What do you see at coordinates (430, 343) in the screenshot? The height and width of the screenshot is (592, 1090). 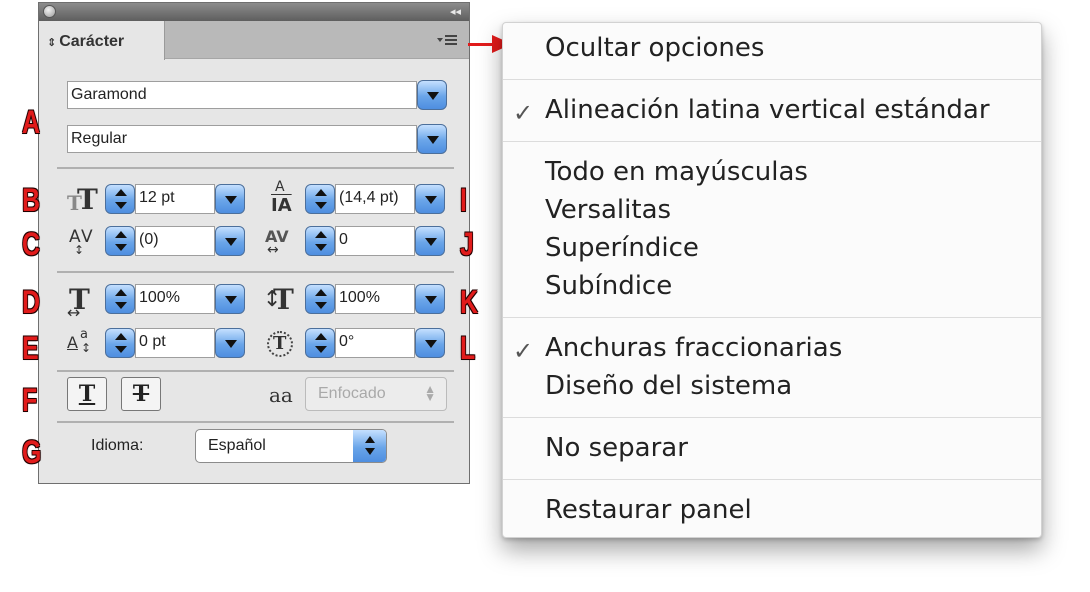 I see `rotation-dropdown-button` at bounding box center [430, 343].